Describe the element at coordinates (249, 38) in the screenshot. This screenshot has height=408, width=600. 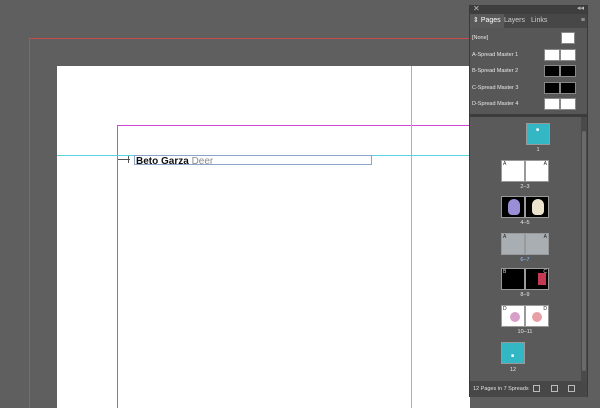
I see `bleed-guide-top` at that location.